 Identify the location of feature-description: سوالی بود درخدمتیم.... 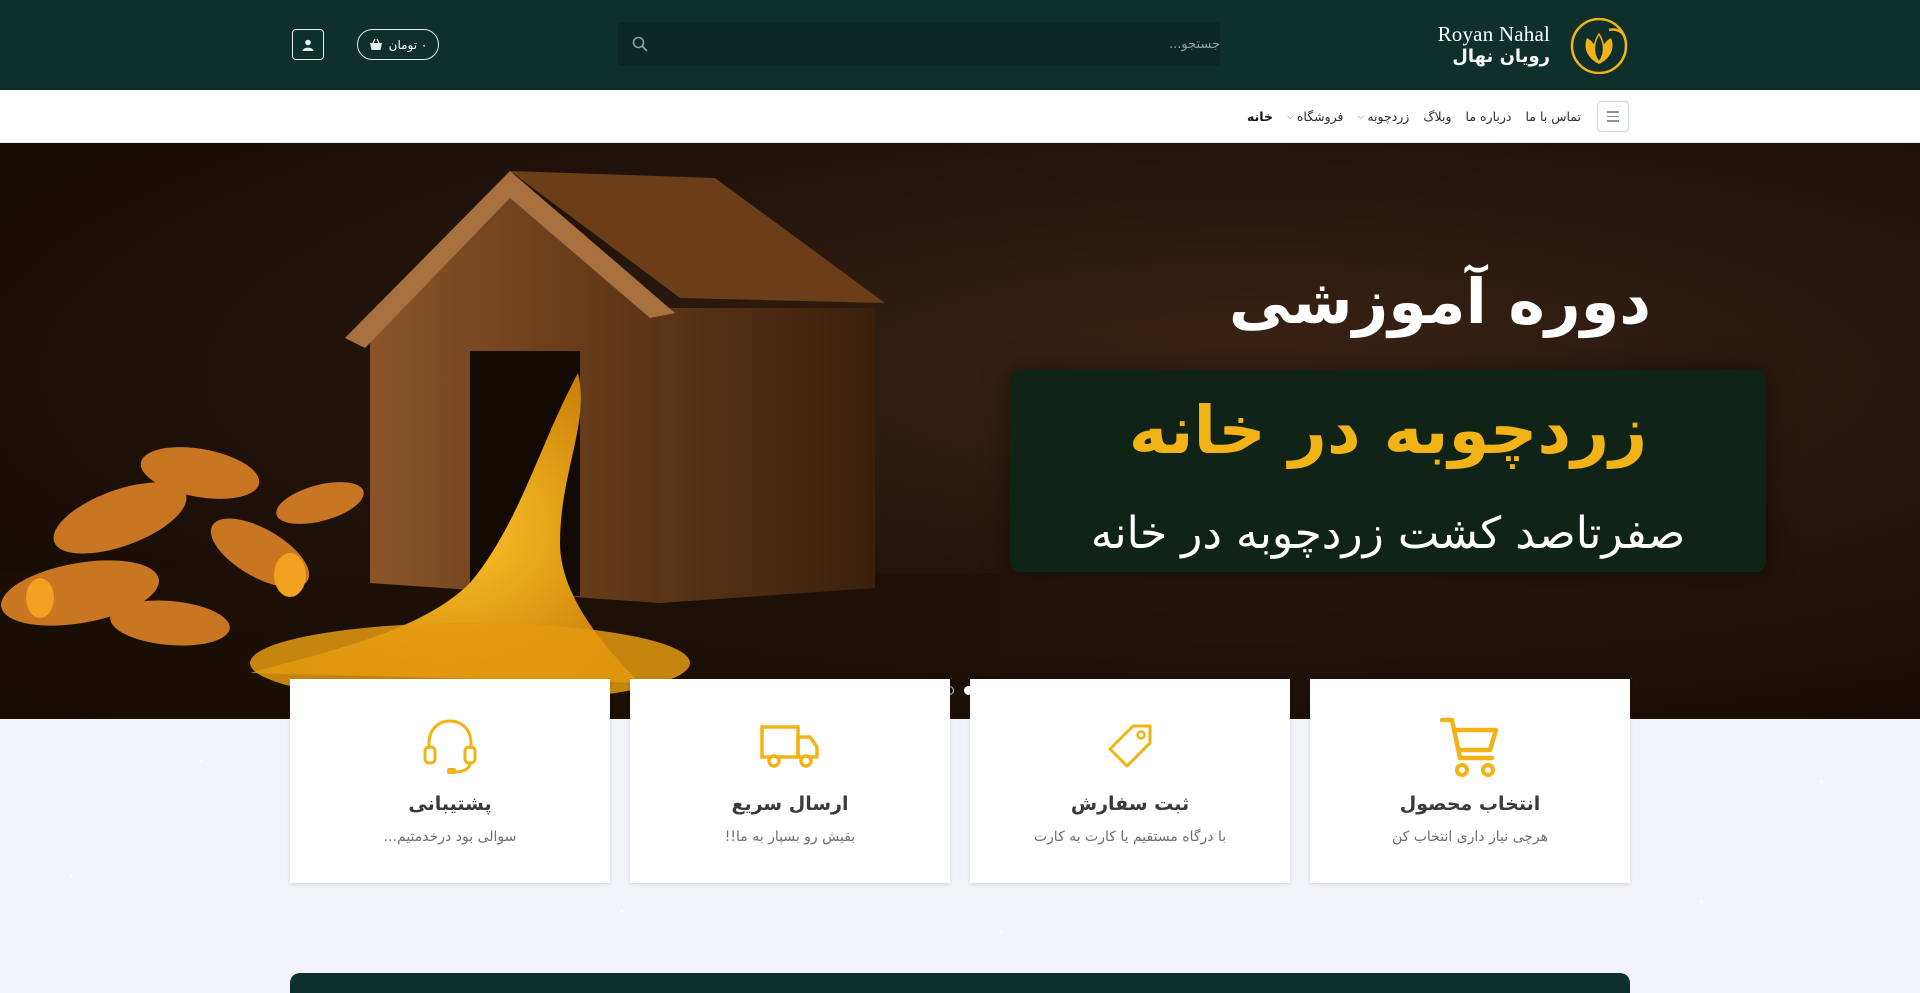
(450, 837).